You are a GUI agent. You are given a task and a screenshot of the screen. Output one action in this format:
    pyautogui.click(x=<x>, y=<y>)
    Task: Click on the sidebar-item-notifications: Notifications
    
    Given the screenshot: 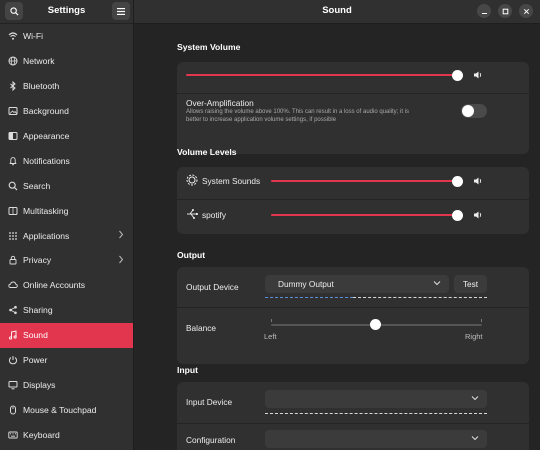 What is the action you would take?
    pyautogui.click(x=66, y=160)
    